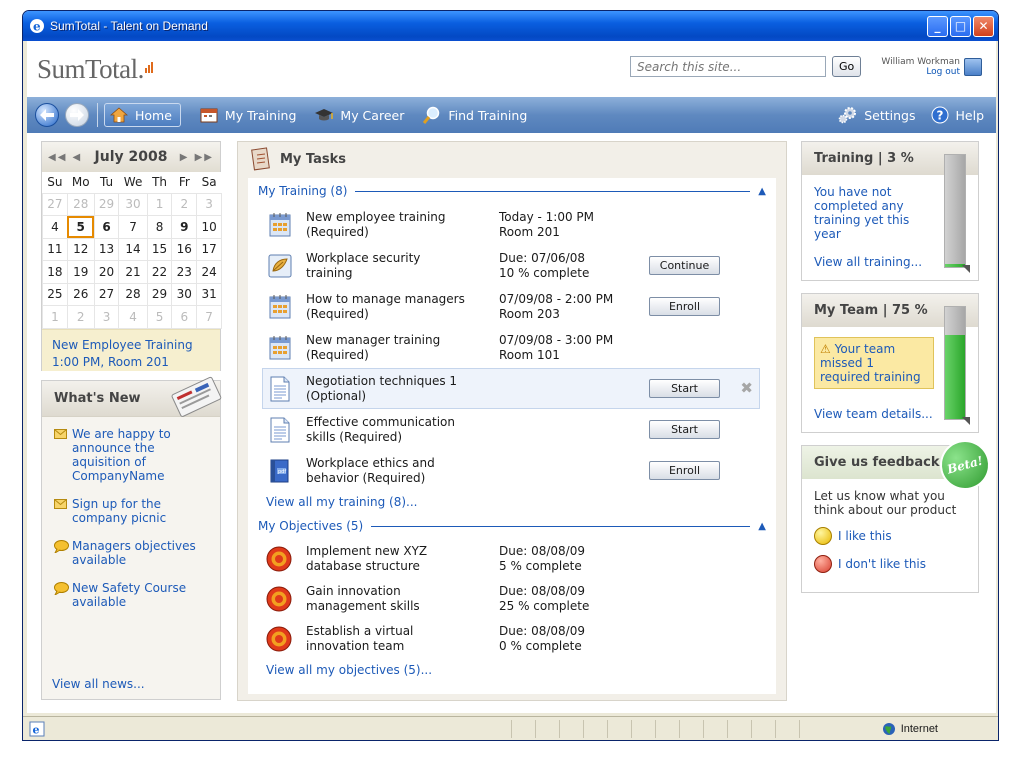  I want to click on objective-name: Gain innovation management skills, so click(402, 599).